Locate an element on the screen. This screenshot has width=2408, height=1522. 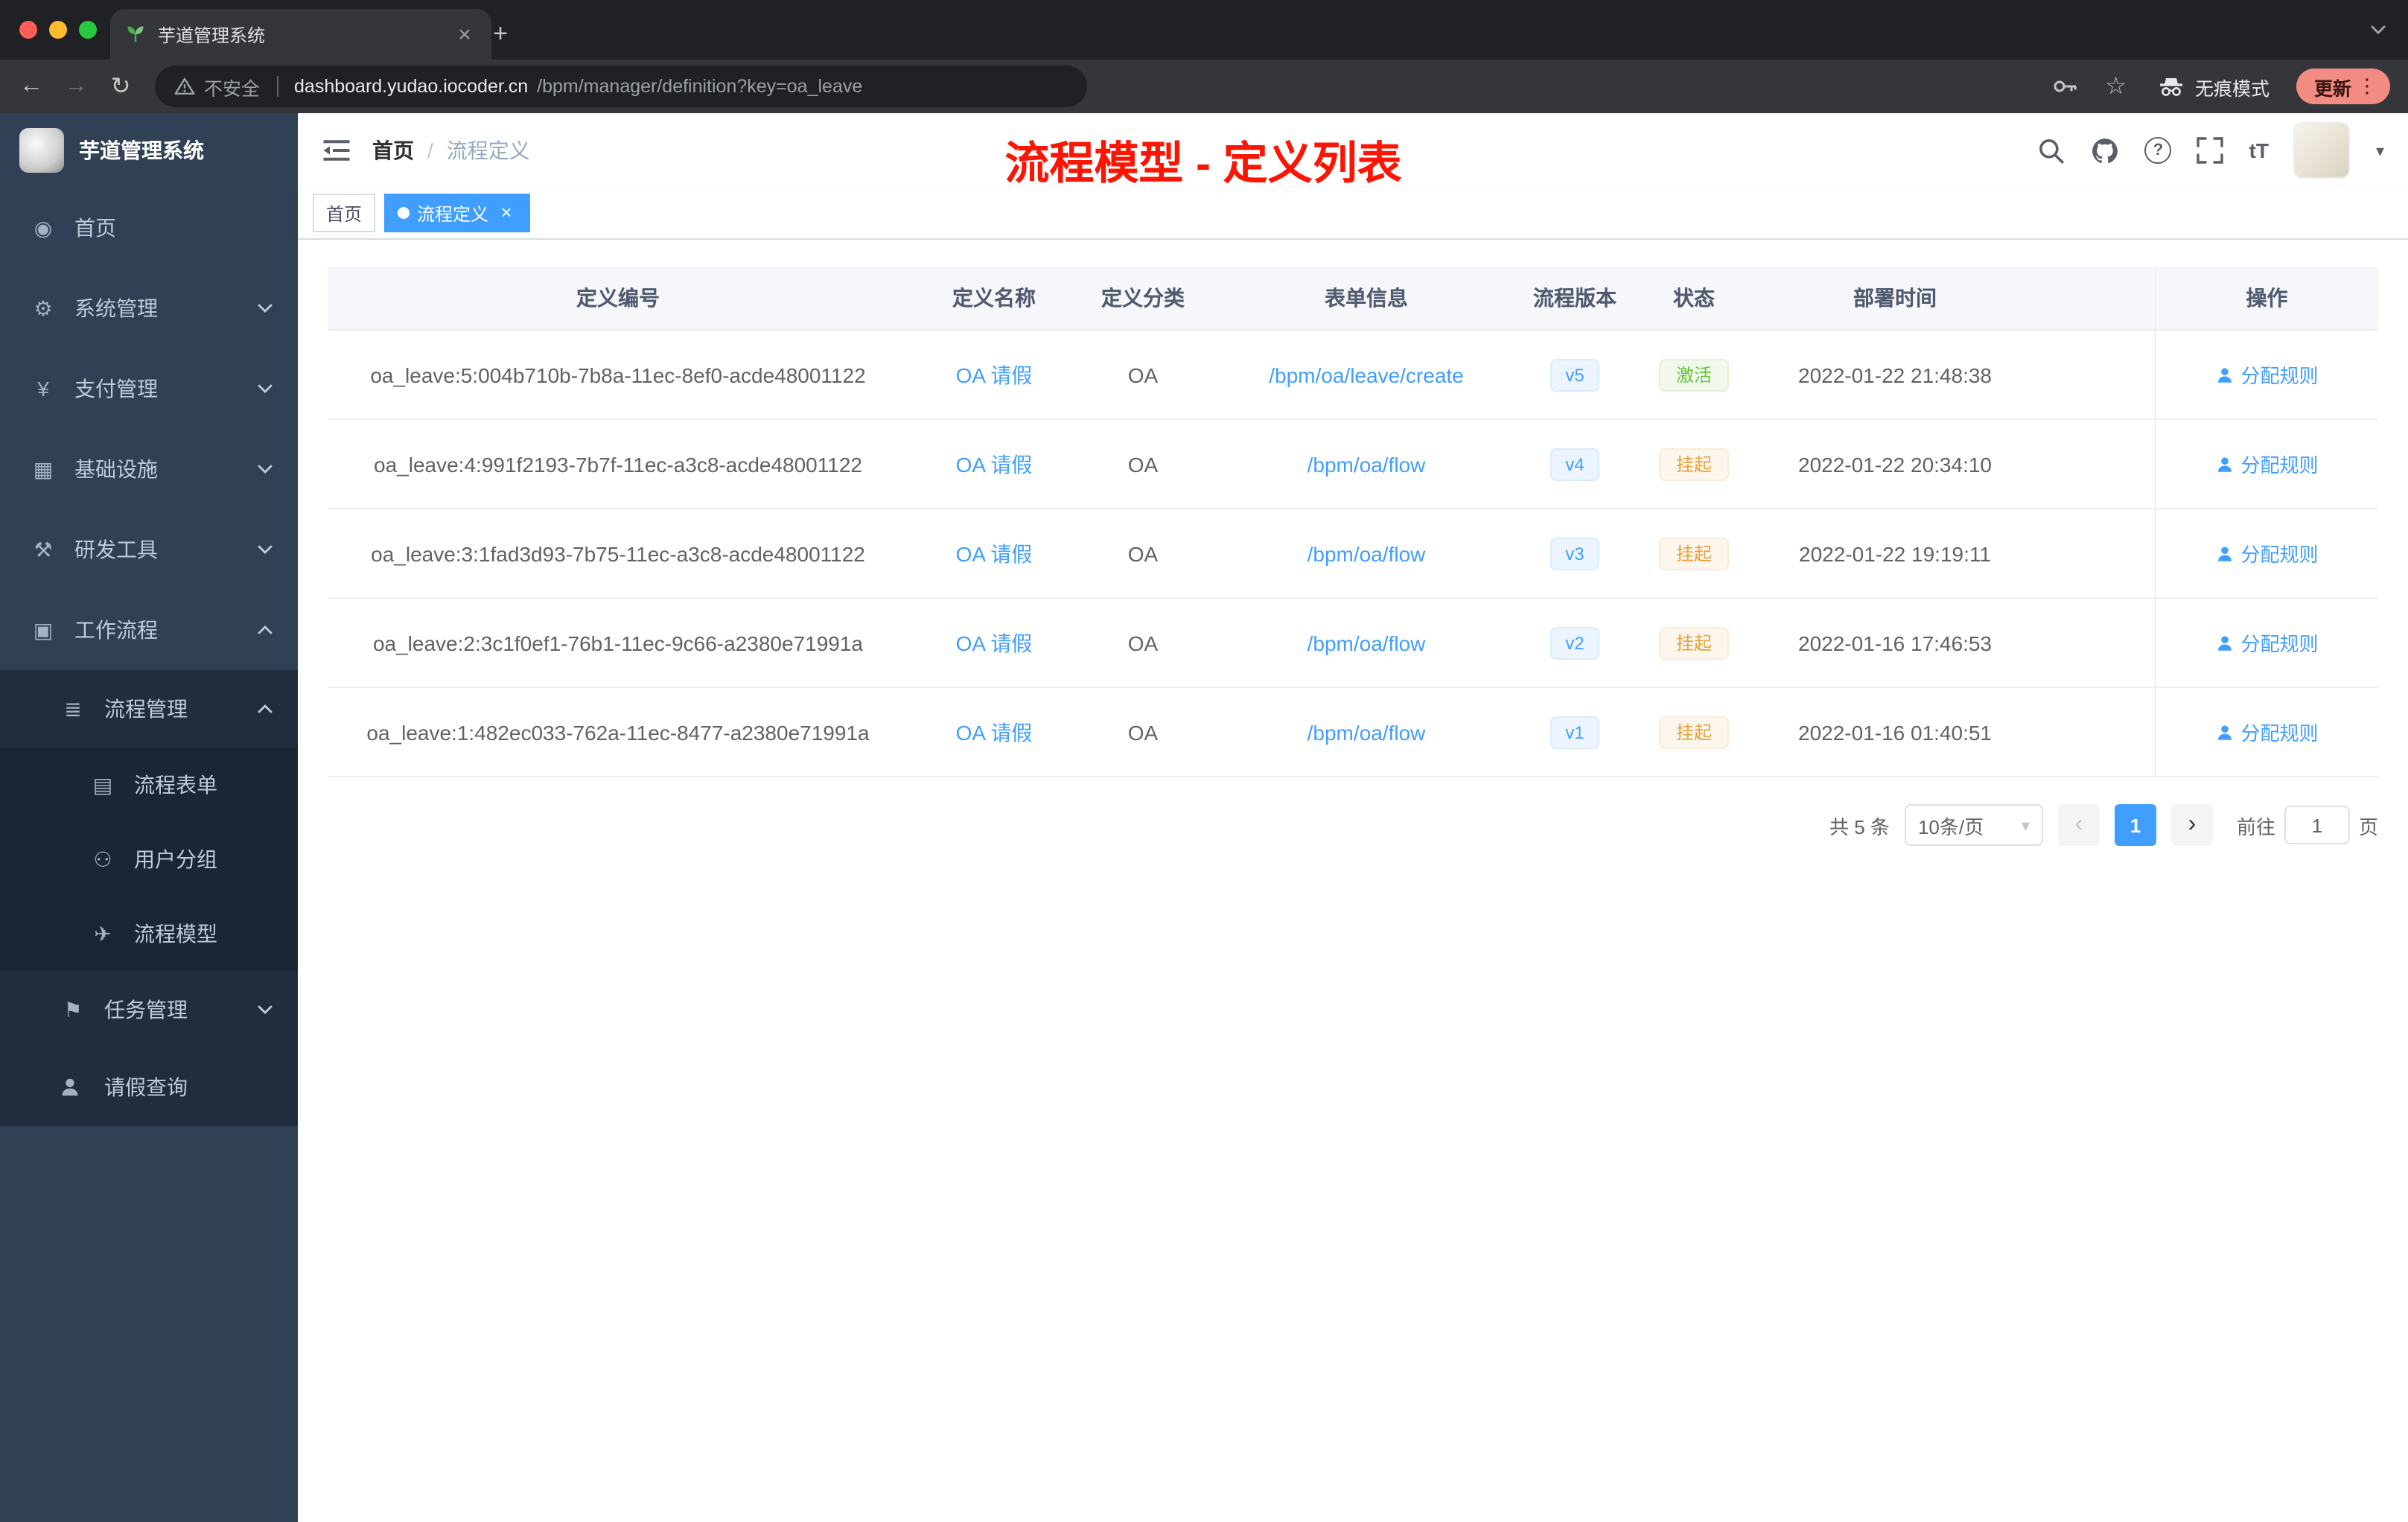
url-path: /bpm/manager/definition?key=oa_leave is located at coordinates (700, 86).